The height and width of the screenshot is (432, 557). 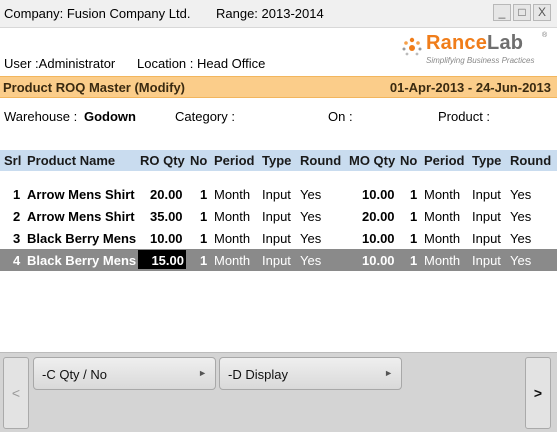 What do you see at coordinates (444, 160) in the screenshot?
I see `col-mo-period: Period` at bounding box center [444, 160].